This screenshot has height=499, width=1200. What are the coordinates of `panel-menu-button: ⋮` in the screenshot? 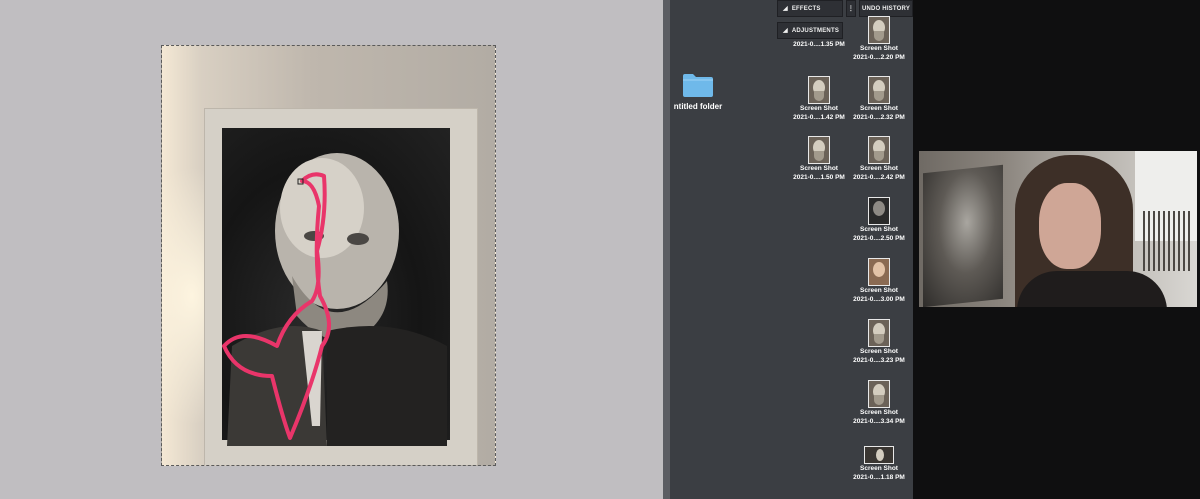 It's located at (851, 8).